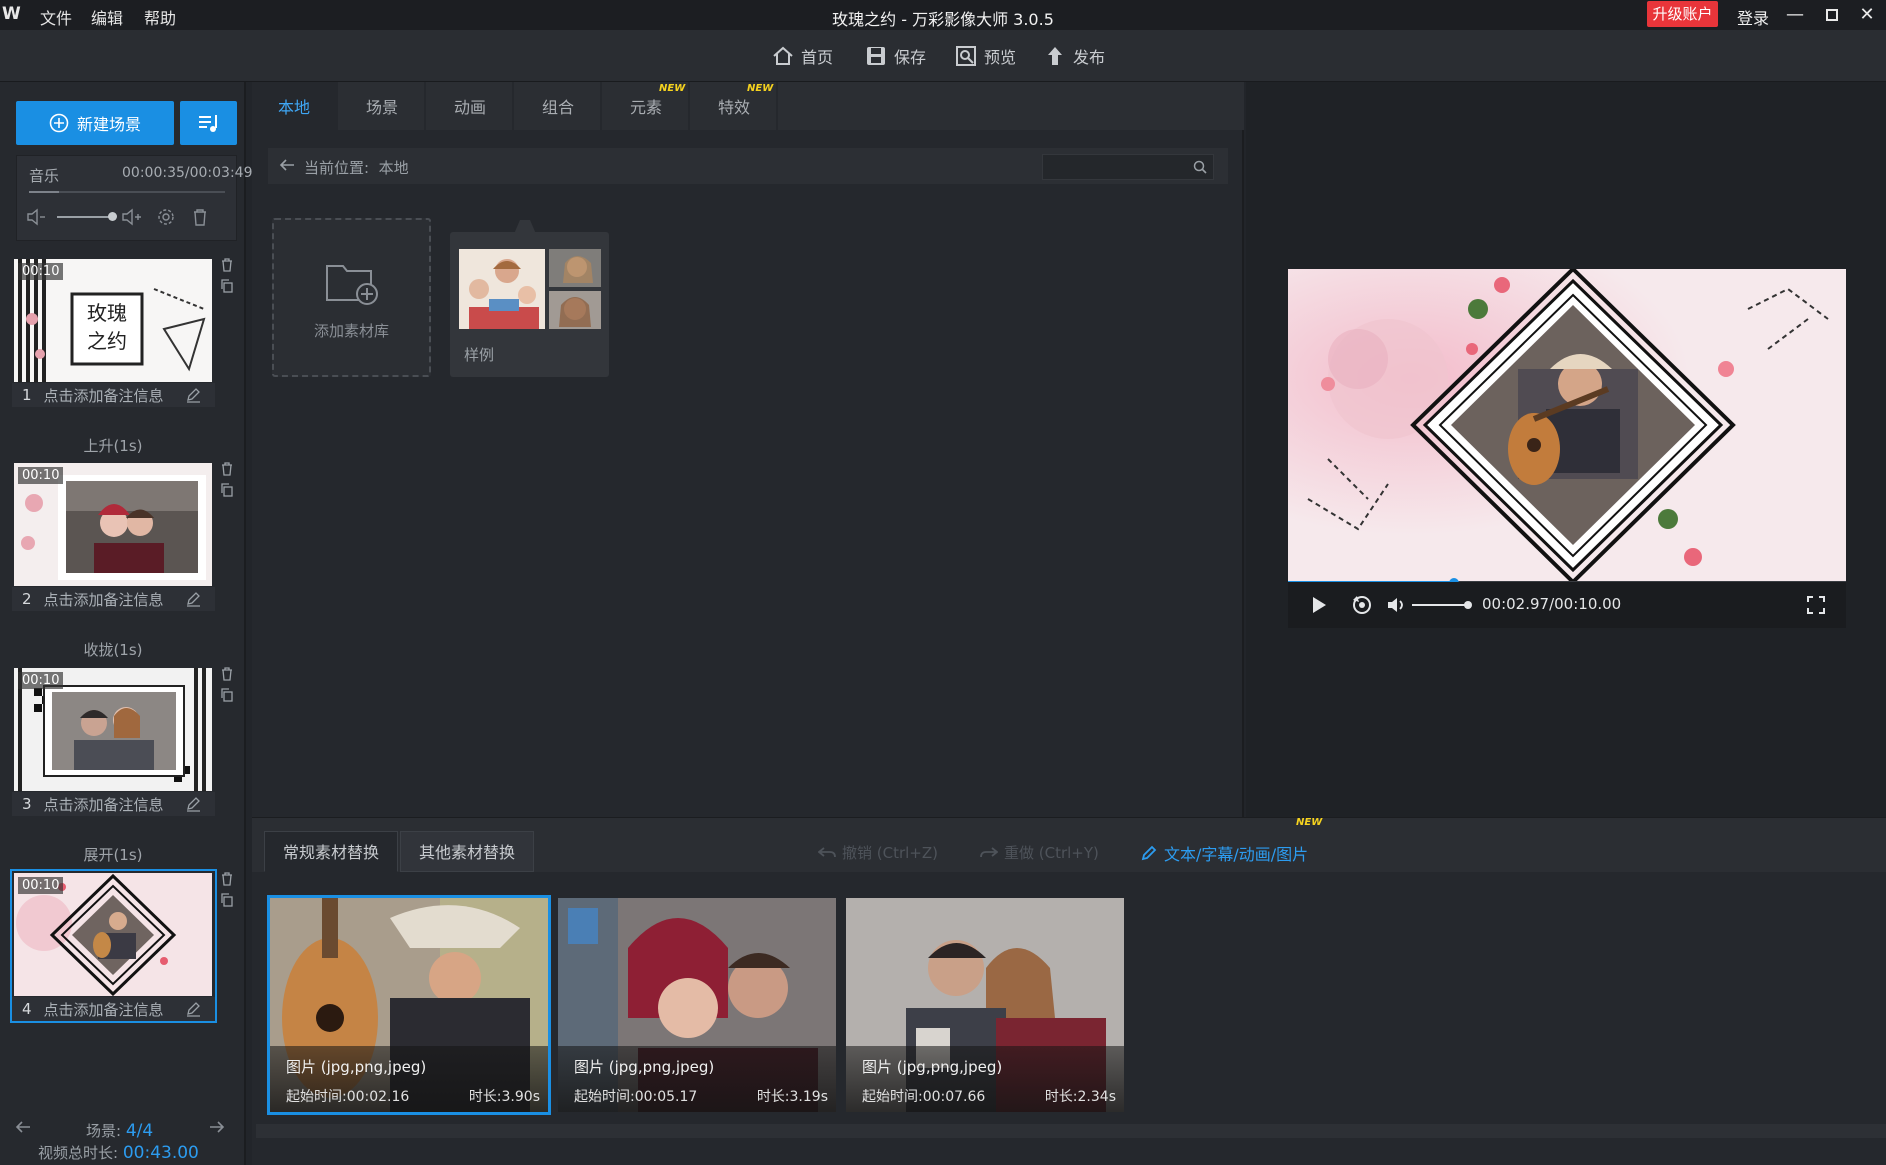 The height and width of the screenshot is (1165, 1886). I want to click on trash-icon, so click(200, 217).